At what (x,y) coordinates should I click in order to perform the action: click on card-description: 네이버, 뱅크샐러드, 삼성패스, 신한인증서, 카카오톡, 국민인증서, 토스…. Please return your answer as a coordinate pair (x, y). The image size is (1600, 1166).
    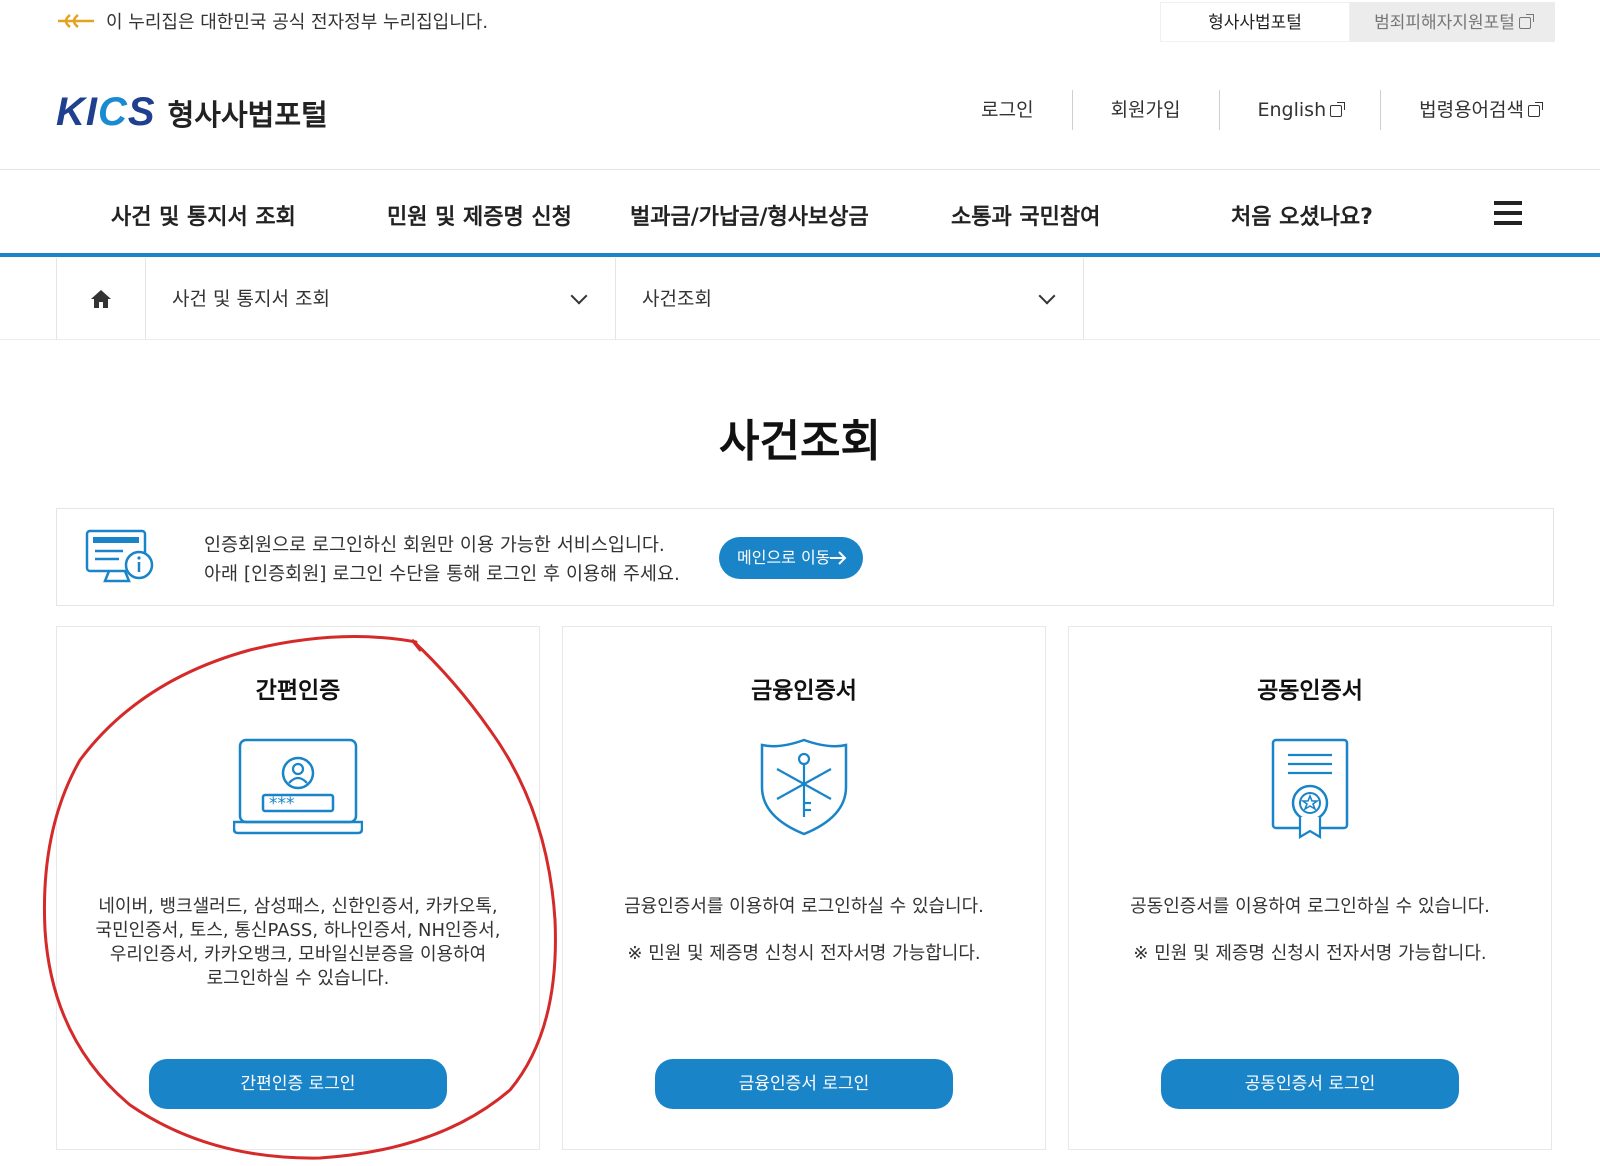
    Looking at the image, I should click on (298, 943).